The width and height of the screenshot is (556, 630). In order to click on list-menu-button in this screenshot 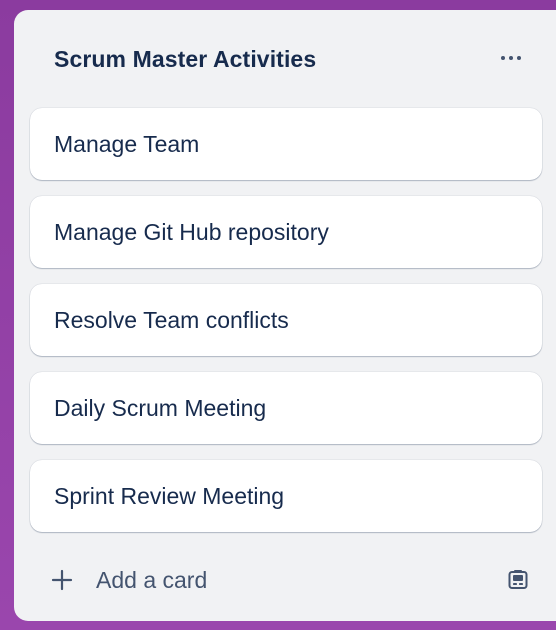, I will do `click(511, 58)`.